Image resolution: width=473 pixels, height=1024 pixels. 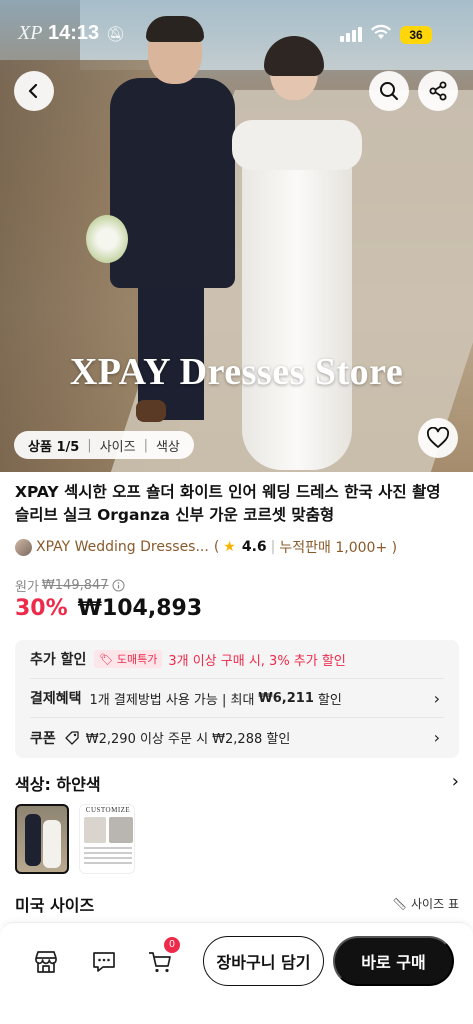 I want to click on search-button, so click(x=389, y=91).